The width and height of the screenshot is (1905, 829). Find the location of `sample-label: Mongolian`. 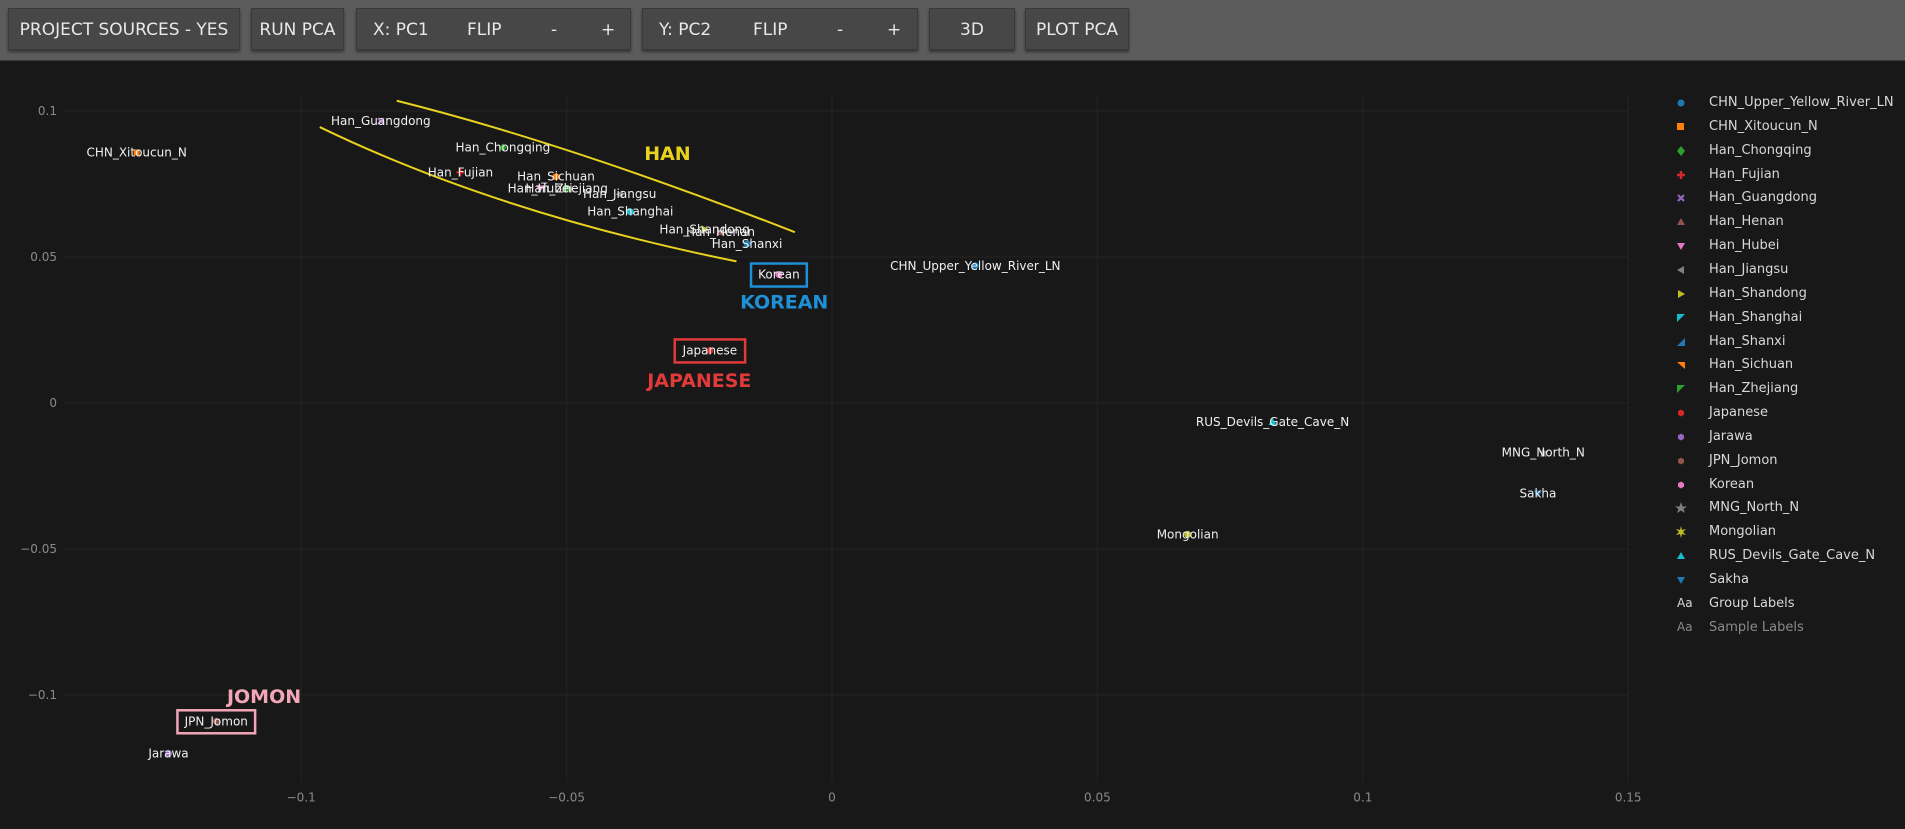

sample-label: Mongolian is located at coordinates (1188, 534).